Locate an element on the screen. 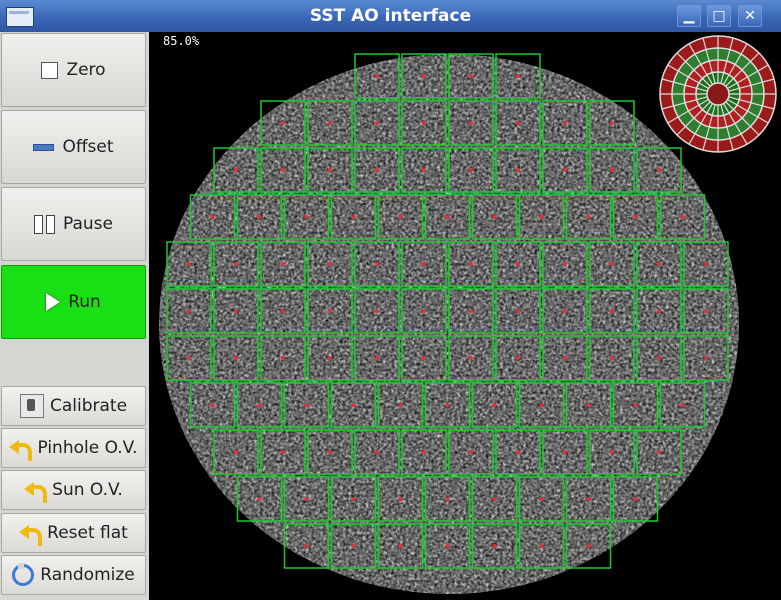 The image size is (781, 600). sun-ov-button: Sun O.V. is located at coordinates (73, 490).